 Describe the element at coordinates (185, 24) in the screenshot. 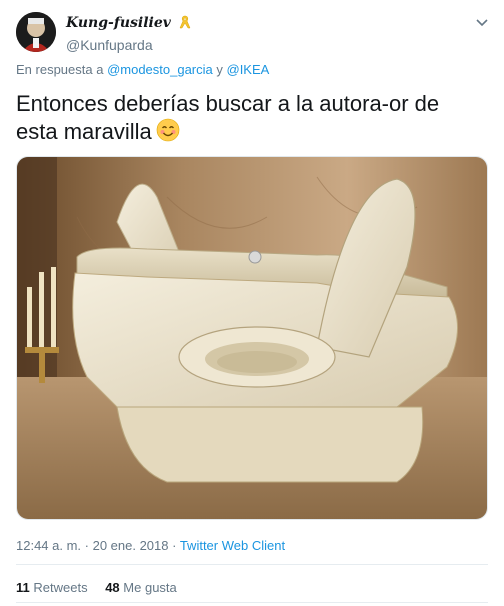

I see `yellow-ribbon-icon` at that location.